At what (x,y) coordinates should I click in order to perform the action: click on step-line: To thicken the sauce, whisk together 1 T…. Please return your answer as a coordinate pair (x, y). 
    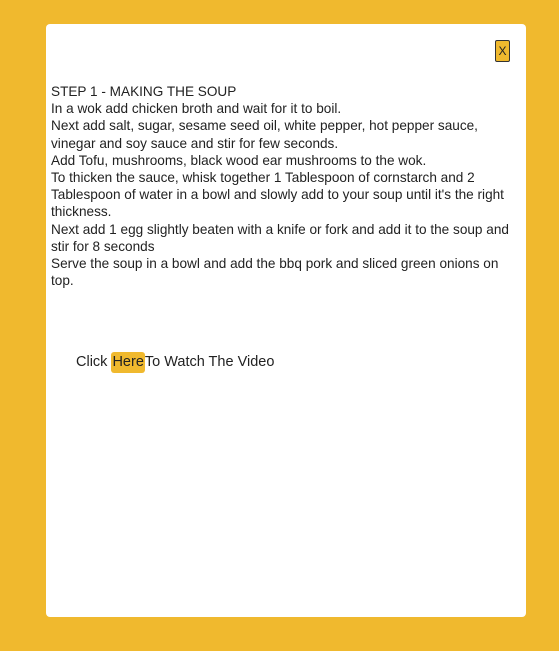
    Looking at the image, I should click on (277, 195).